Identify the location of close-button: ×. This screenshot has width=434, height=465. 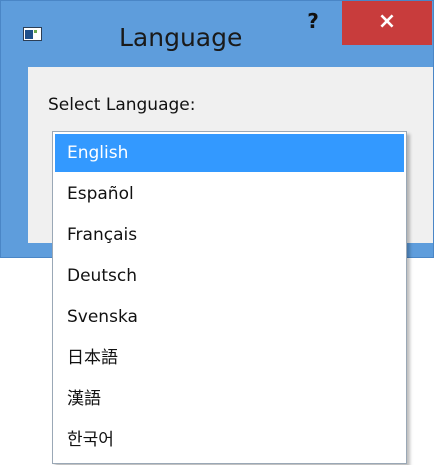
(387, 23).